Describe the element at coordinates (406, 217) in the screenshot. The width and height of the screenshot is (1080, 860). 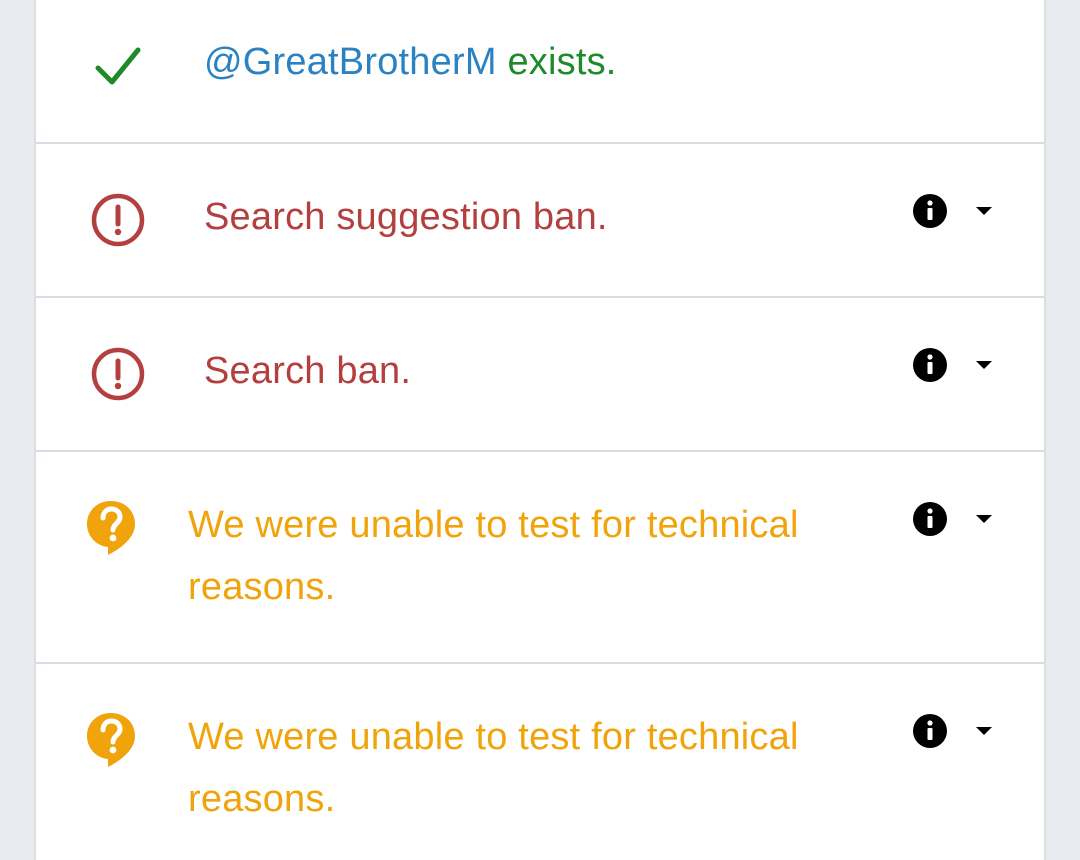
I see `result-text-search-suggestion-ban: Search suggestion ban.` at that location.